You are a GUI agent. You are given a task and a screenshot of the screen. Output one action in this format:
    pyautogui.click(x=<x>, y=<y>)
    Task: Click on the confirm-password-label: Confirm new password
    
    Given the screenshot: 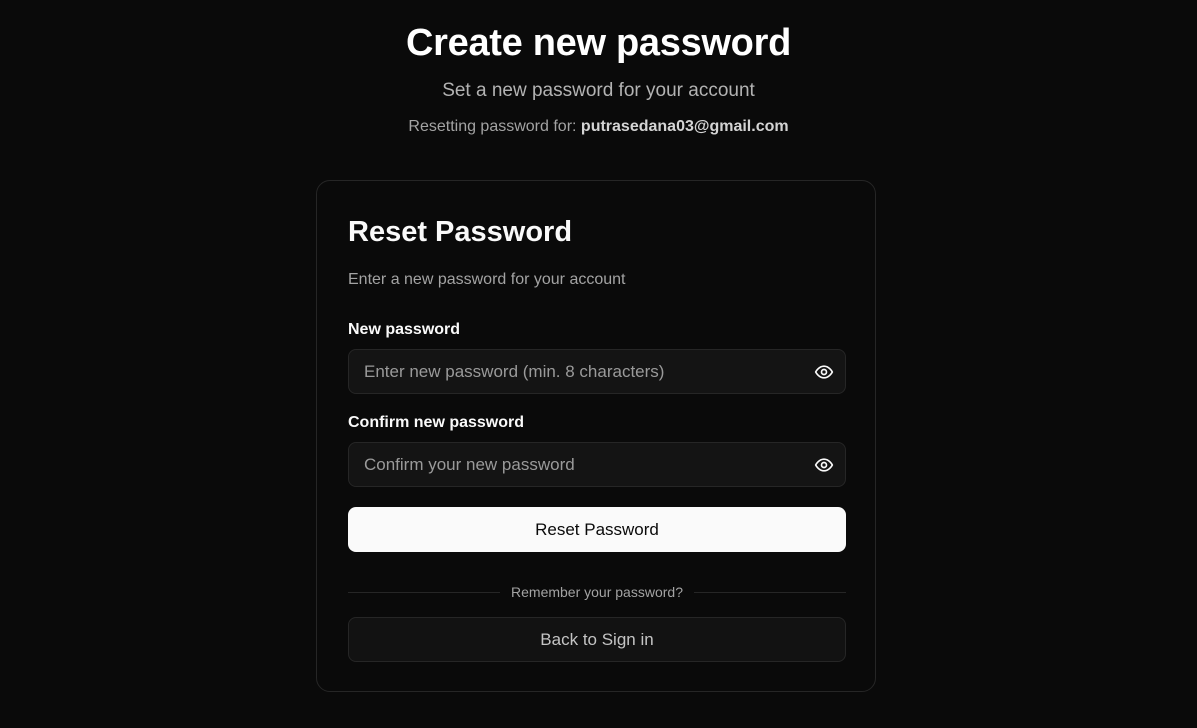 What is the action you would take?
    pyautogui.click(x=436, y=422)
    